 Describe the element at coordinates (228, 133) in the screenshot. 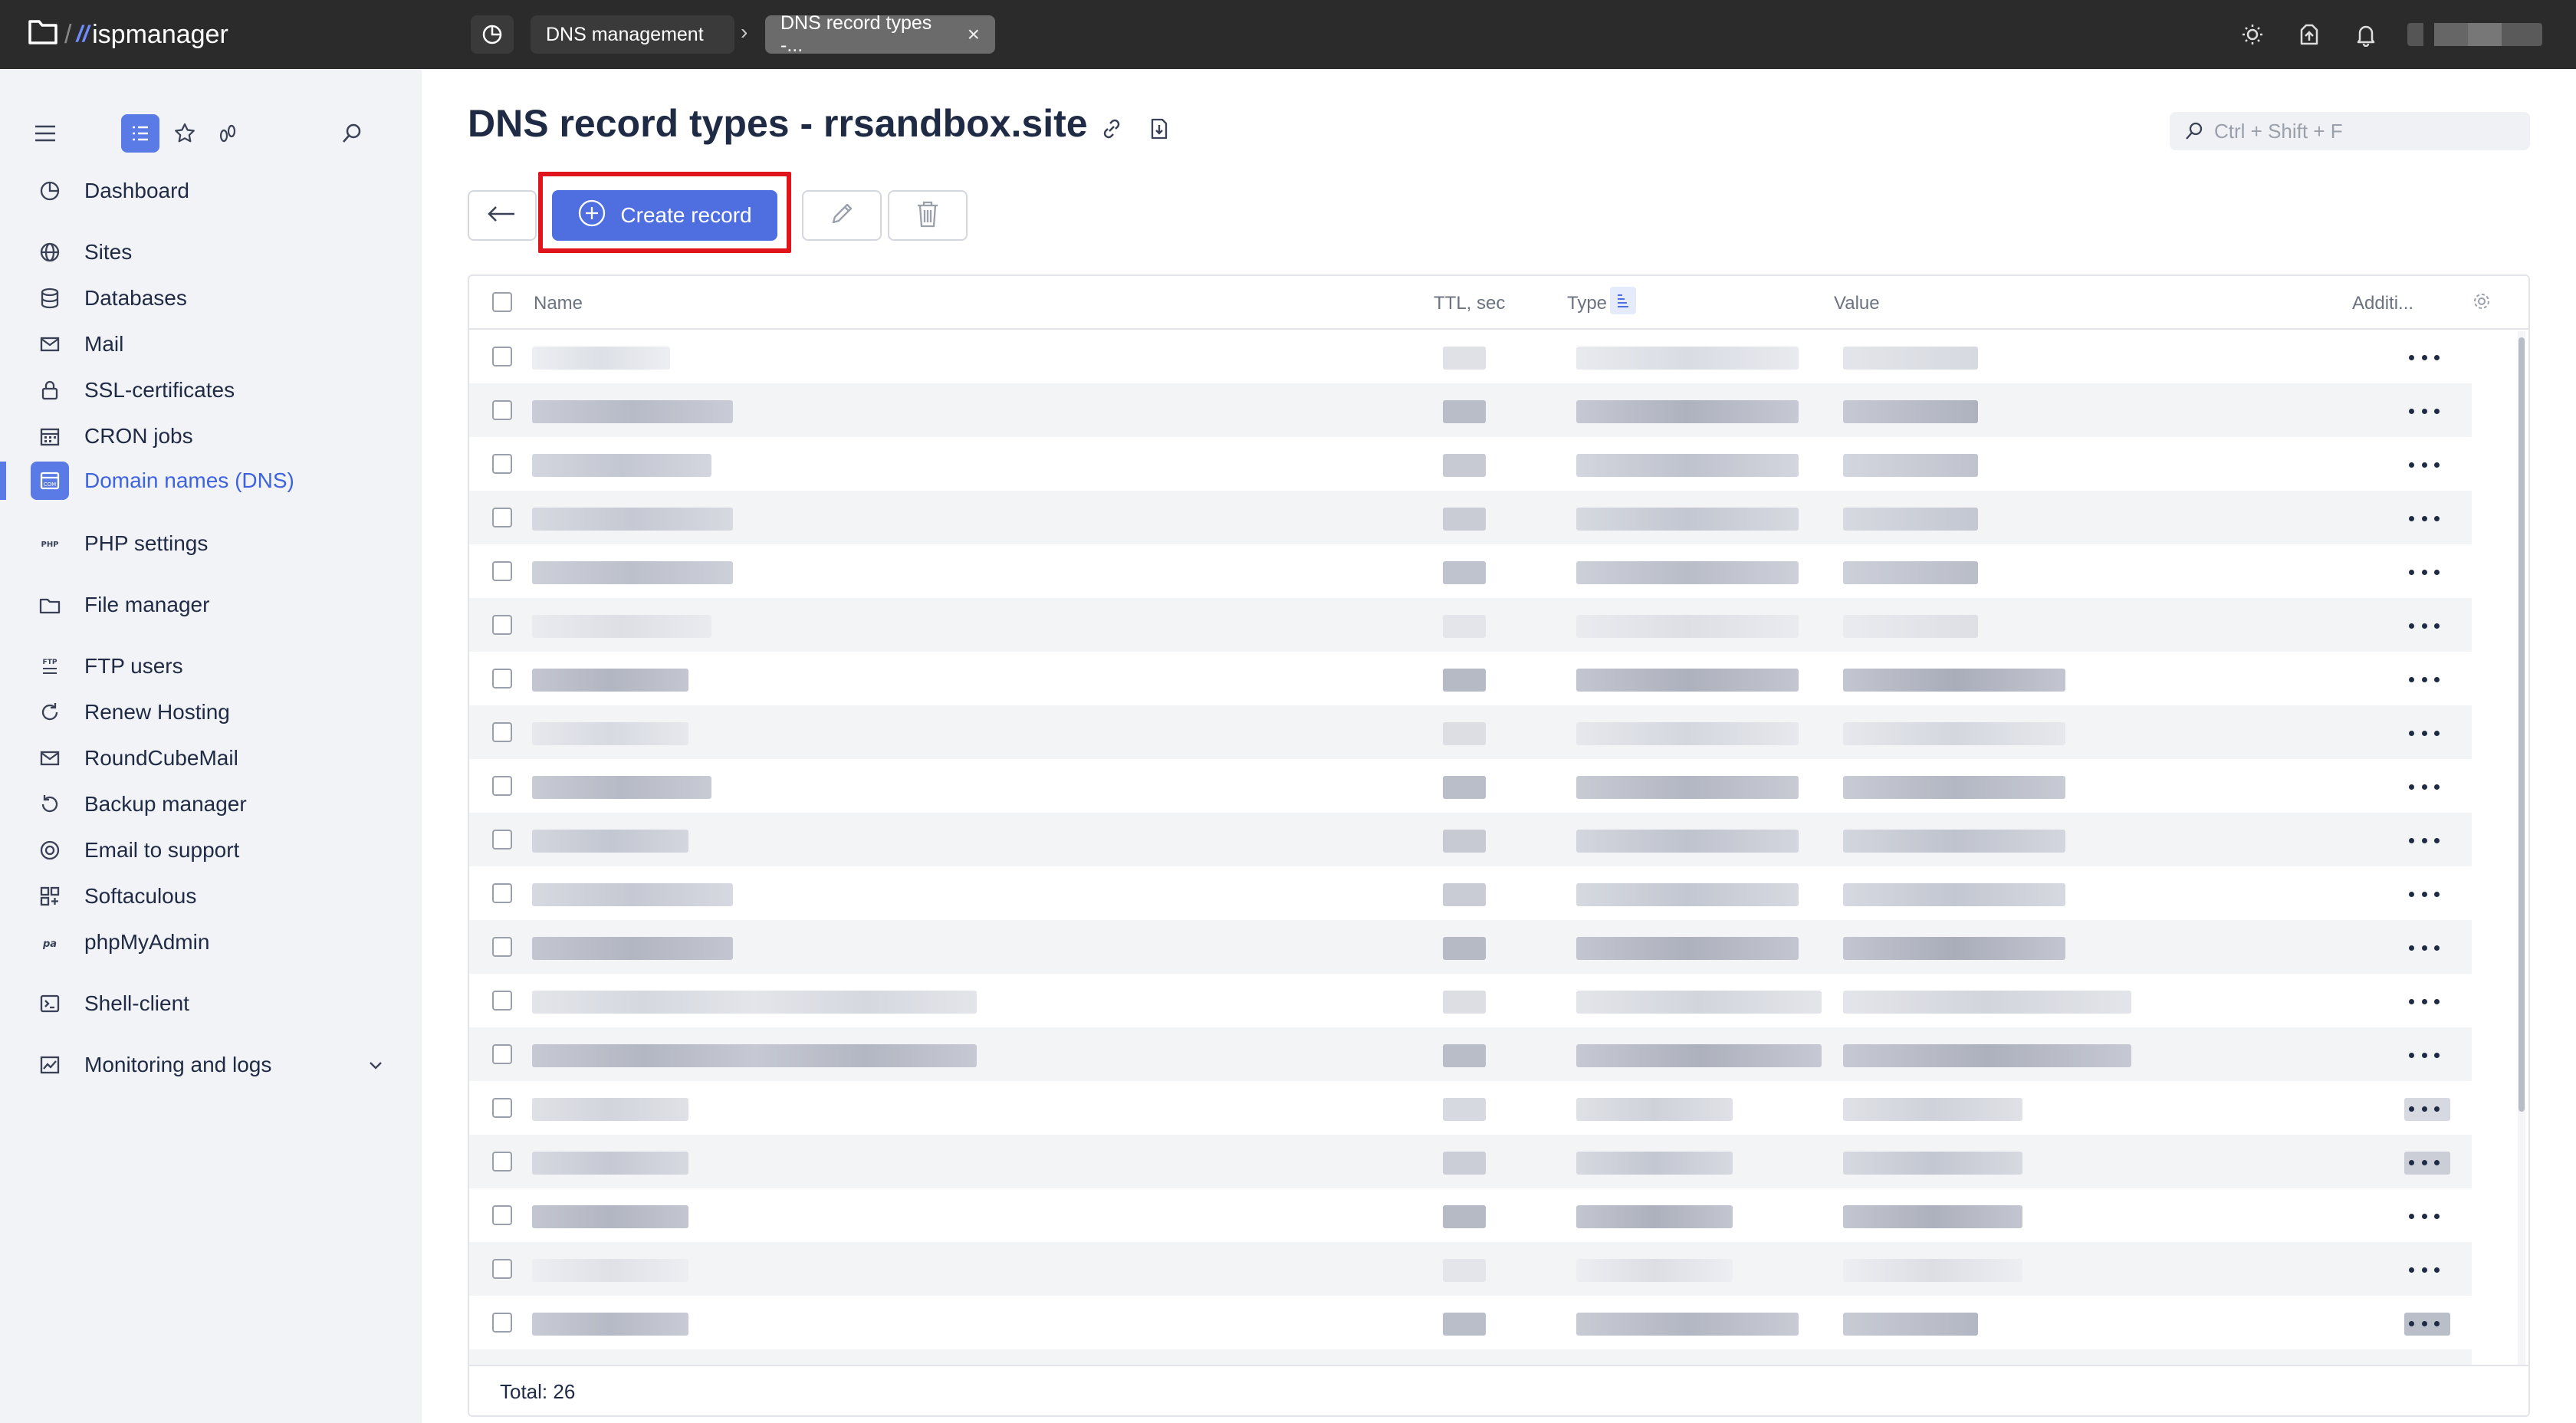

I see `footprint-icon` at that location.